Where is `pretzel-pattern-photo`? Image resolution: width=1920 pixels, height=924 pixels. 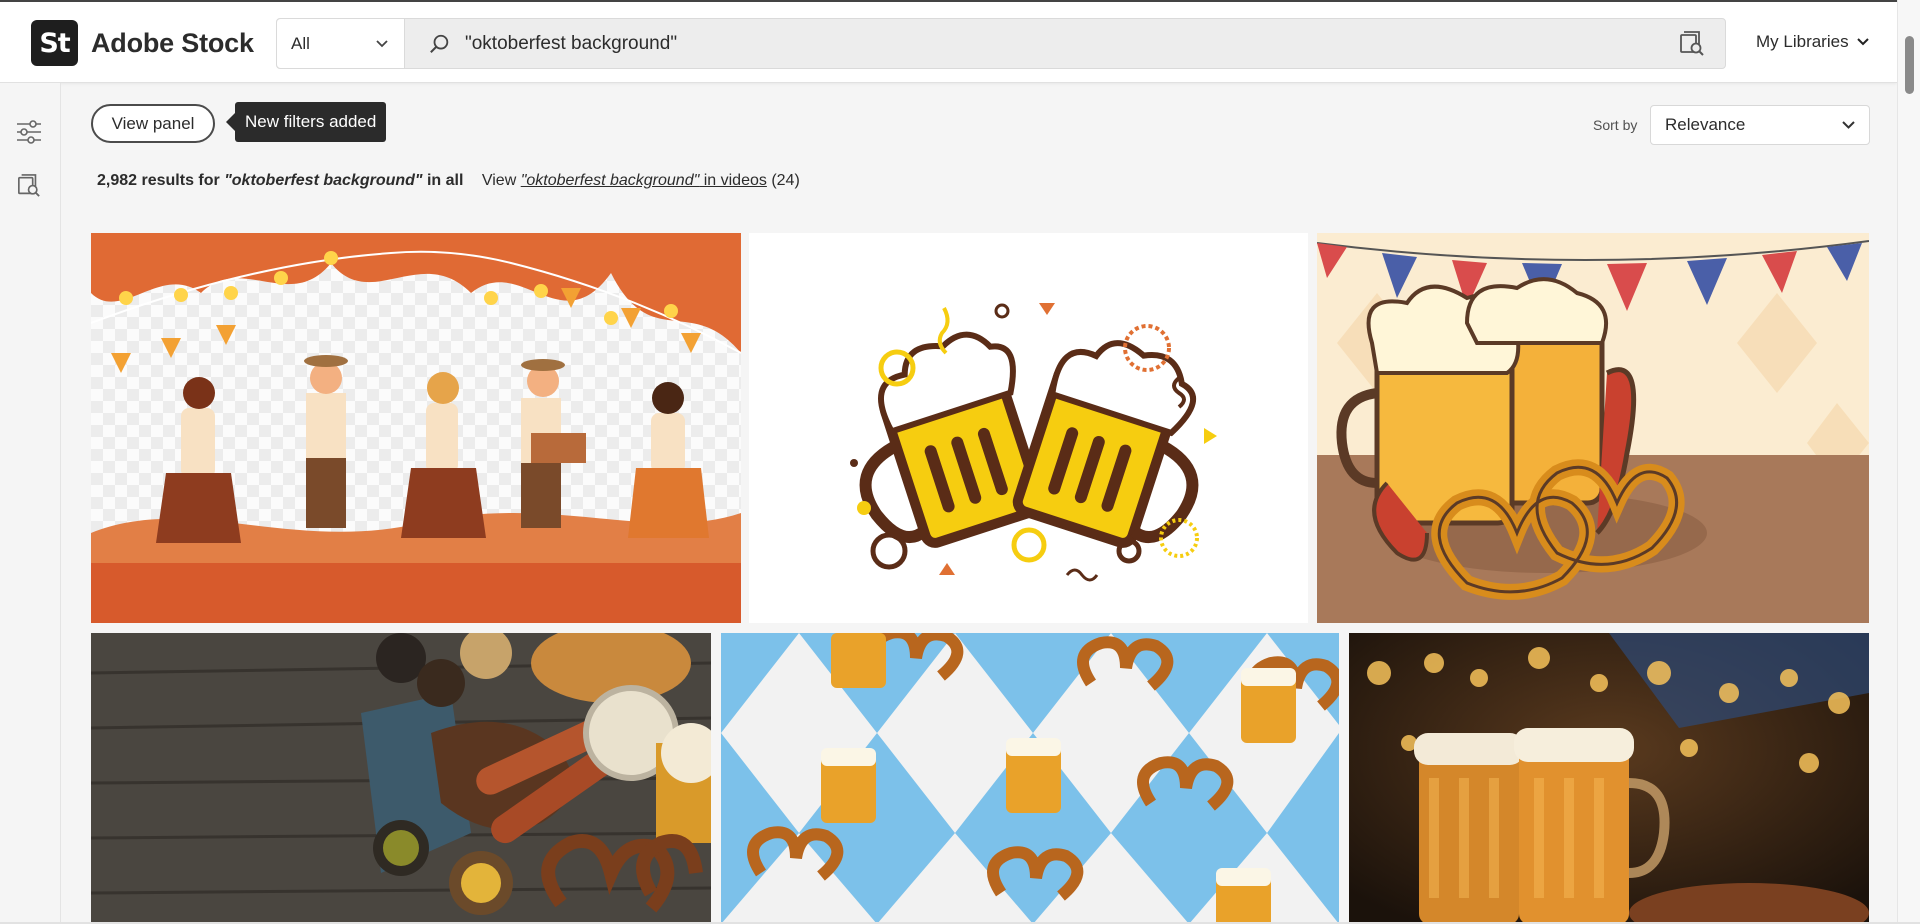 pretzel-pattern-photo is located at coordinates (1030, 778).